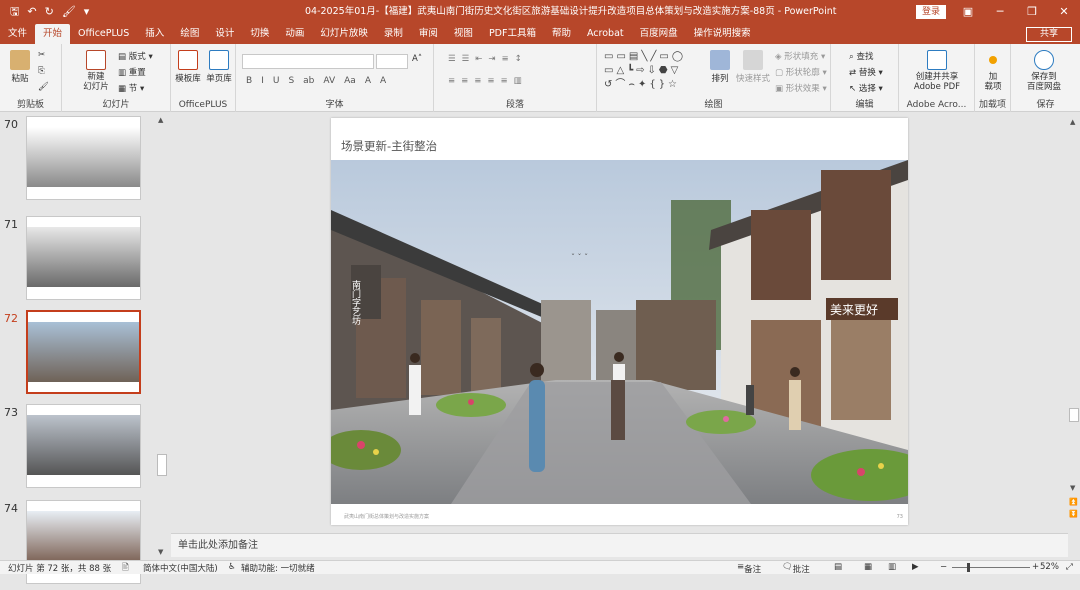 The width and height of the screenshot is (1080, 590). What do you see at coordinates (188, 67) in the screenshot?
I see `template-lib-button: 模板库` at bounding box center [188, 67].